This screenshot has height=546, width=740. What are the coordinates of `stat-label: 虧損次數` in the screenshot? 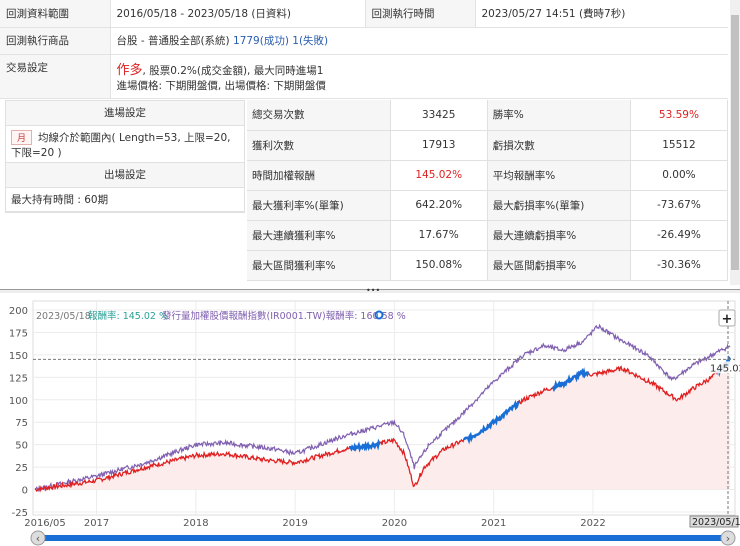 It's located at (559, 145).